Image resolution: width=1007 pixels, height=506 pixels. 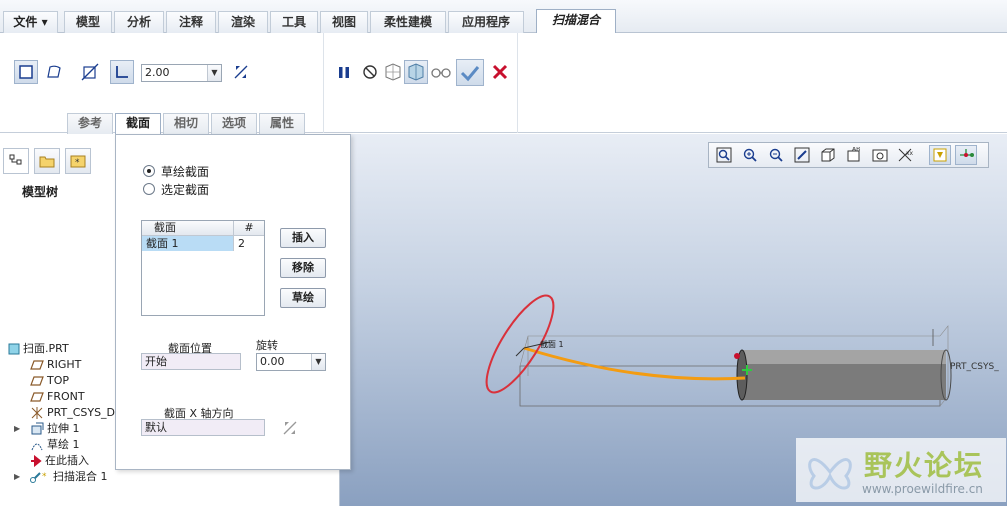 What do you see at coordinates (37, 413) in the screenshot?
I see `coordinate-system-icon` at bounding box center [37, 413].